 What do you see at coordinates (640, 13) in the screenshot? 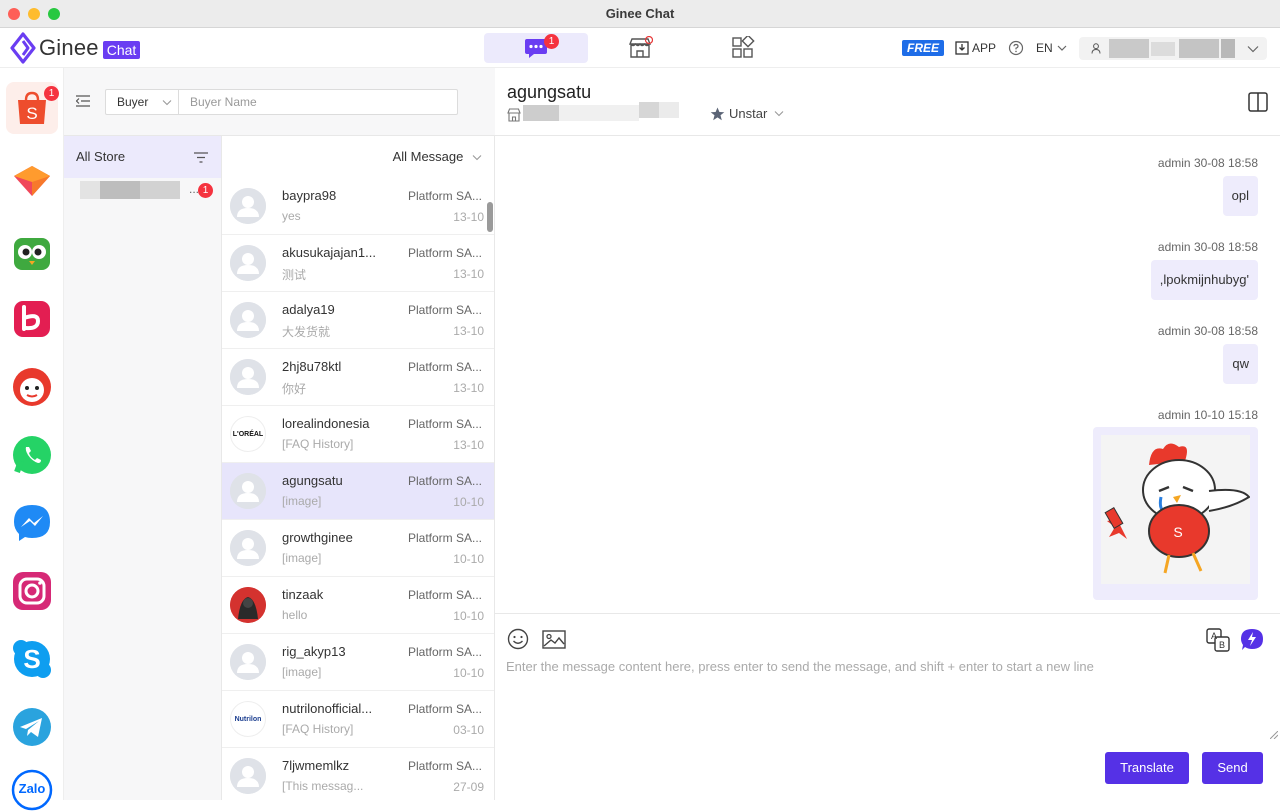
I see `window-title: Ginee Chat` at bounding box center [640, 13].